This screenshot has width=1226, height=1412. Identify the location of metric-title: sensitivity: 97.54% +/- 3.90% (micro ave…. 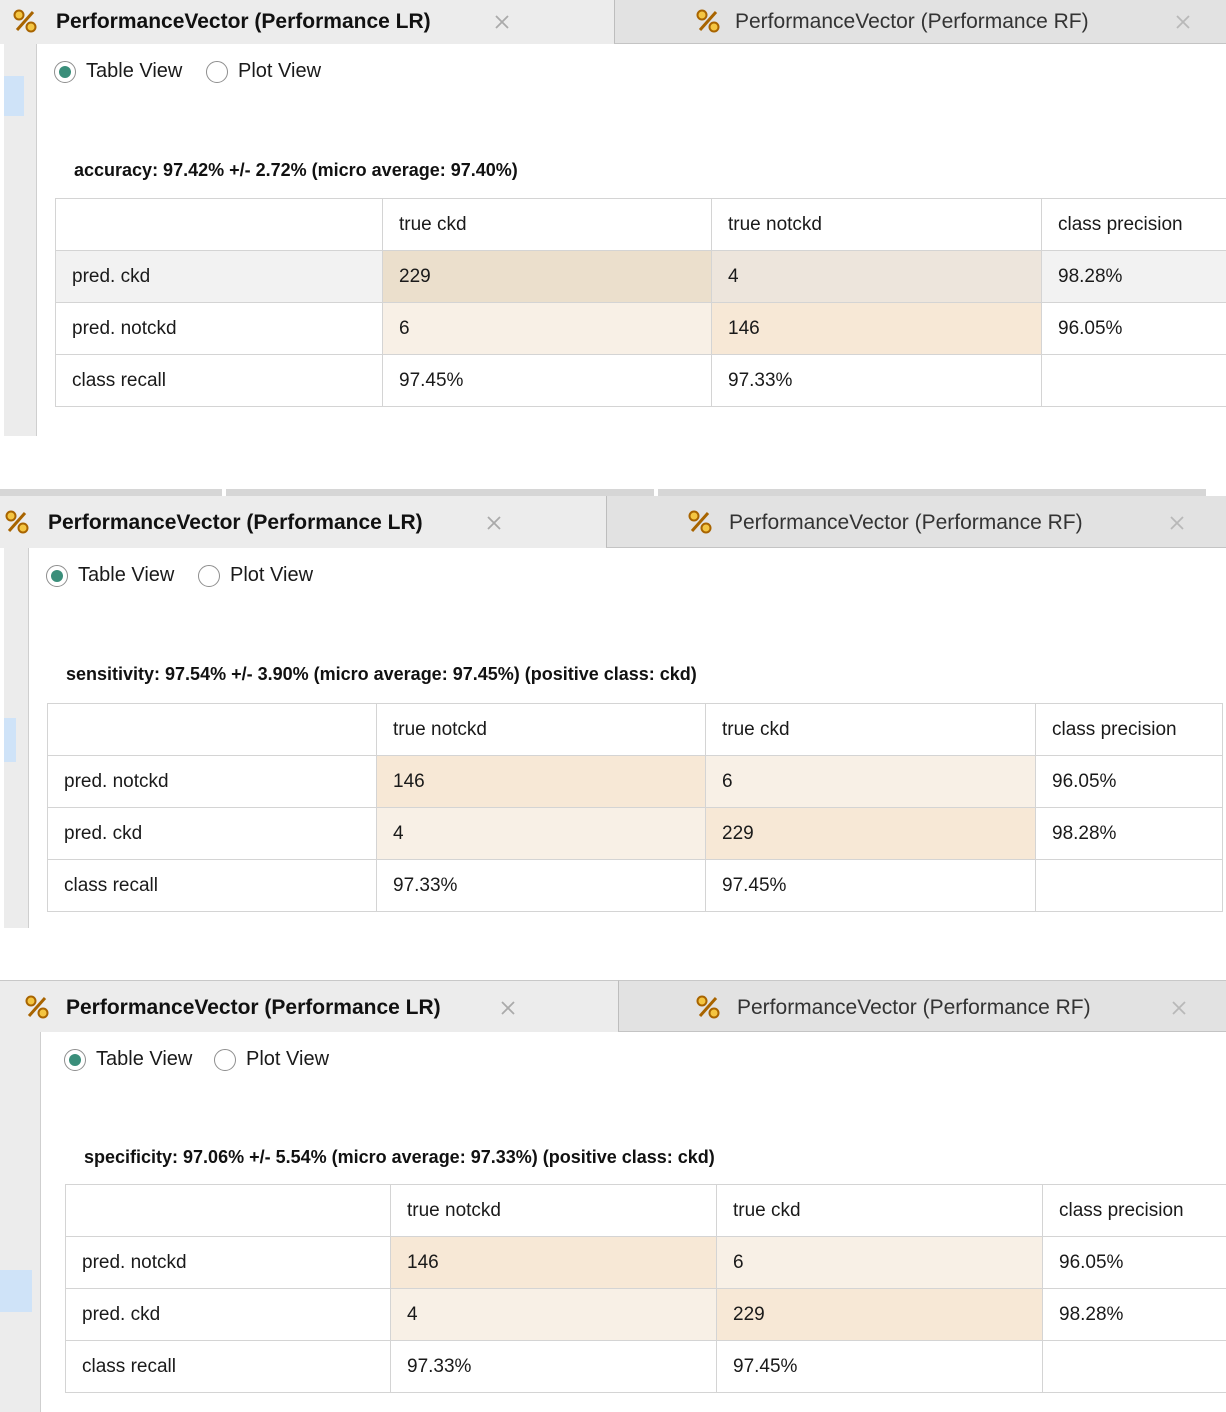
(381, 674).